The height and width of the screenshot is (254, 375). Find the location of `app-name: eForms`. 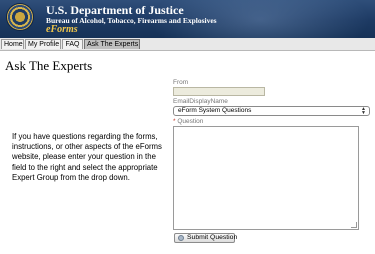

app-name: eForms is located at coordinates (62, 29).